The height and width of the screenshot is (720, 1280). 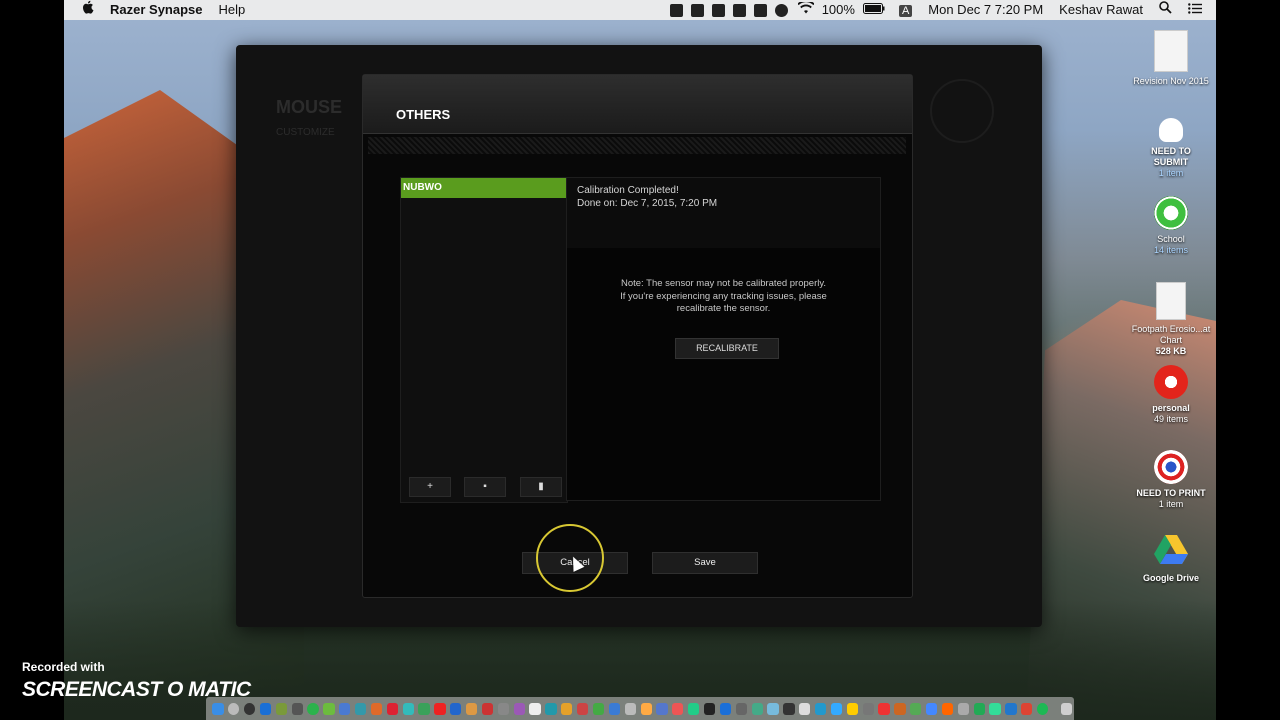 What do you see at coordinates (985, 10) in the screenshot?
I see `menubar-clock: Mon Dec 7 7:20 PM` at bounding box center [985, 10].